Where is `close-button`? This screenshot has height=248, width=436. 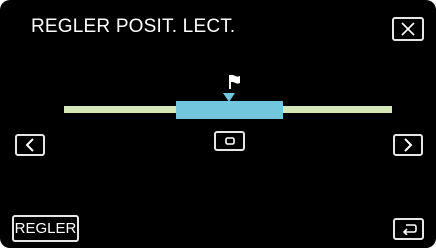 close-button is located at coordinates (408, 29).